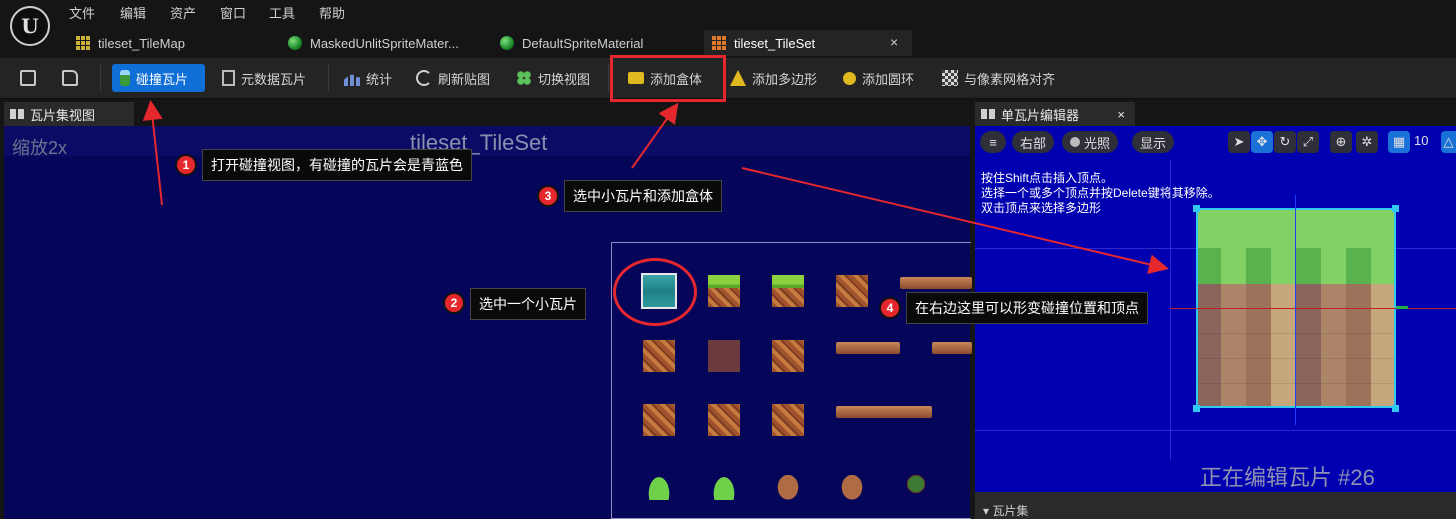  I want to click on refresh-textures-button: 刷新贴图, so click(453, 78).